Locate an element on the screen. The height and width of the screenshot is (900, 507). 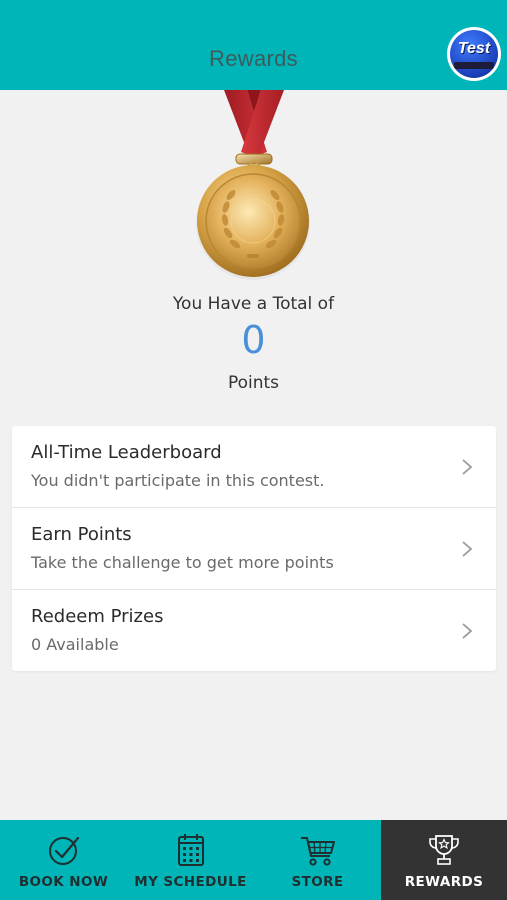
row-subtitle: 0 Available is located at coordinates (75, 644).